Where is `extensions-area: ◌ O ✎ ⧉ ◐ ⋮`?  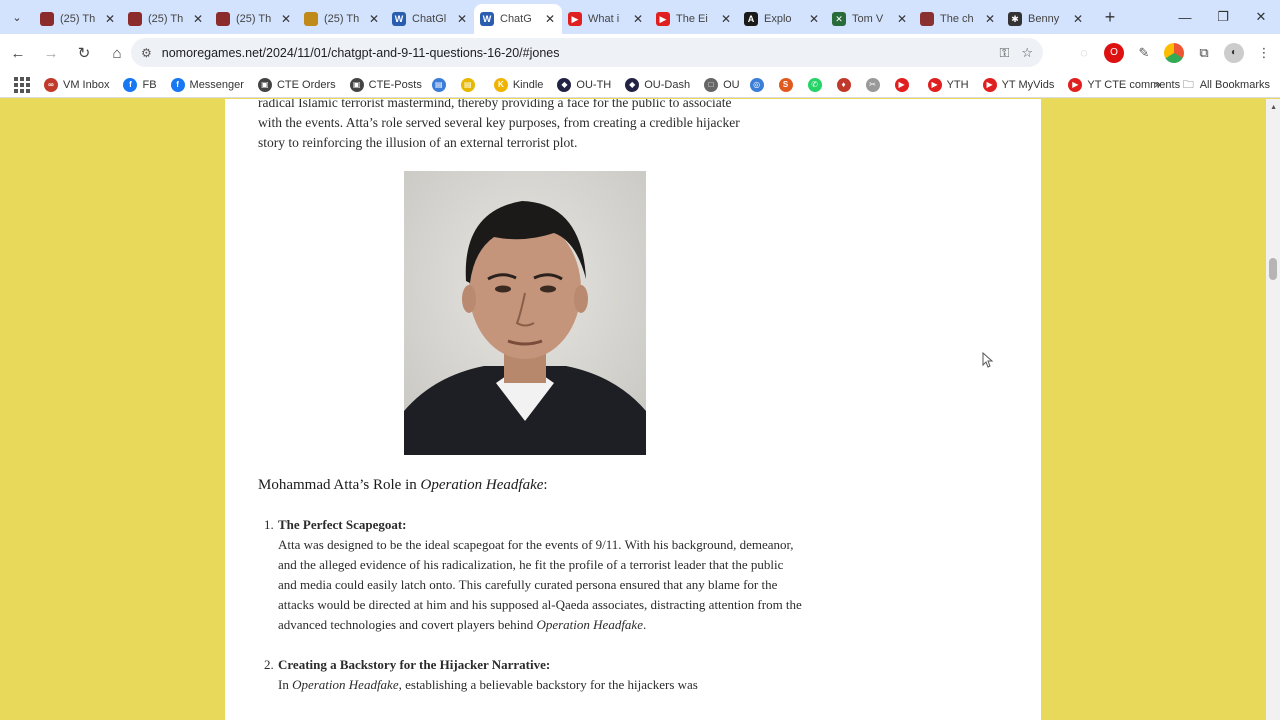
extensions-area: ◌ O ✎ ⧉ ◐ ⋮ is located at coordinates (1174, 52).